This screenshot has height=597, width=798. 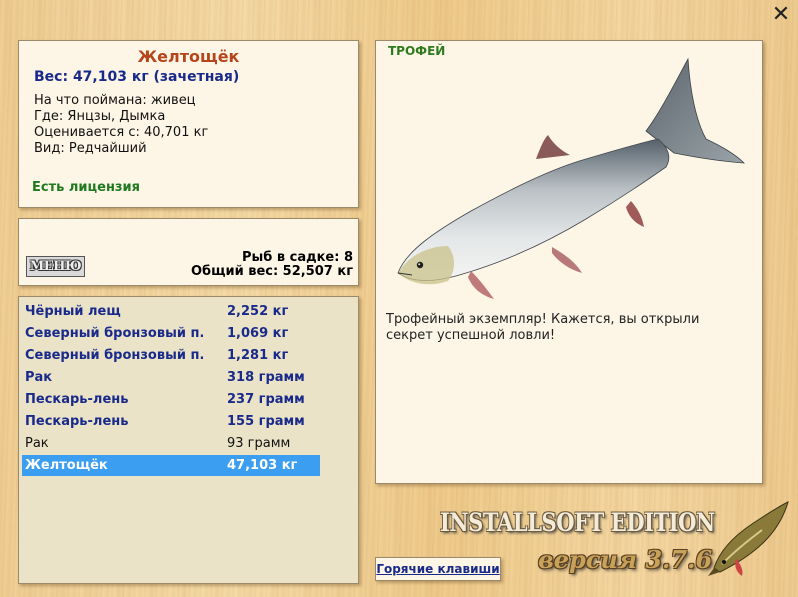 What do you see at coordinates (73, 311) in the screenshot?
I see `catch-item-name: Чёрный лещ` at bounding box center [73, 311].